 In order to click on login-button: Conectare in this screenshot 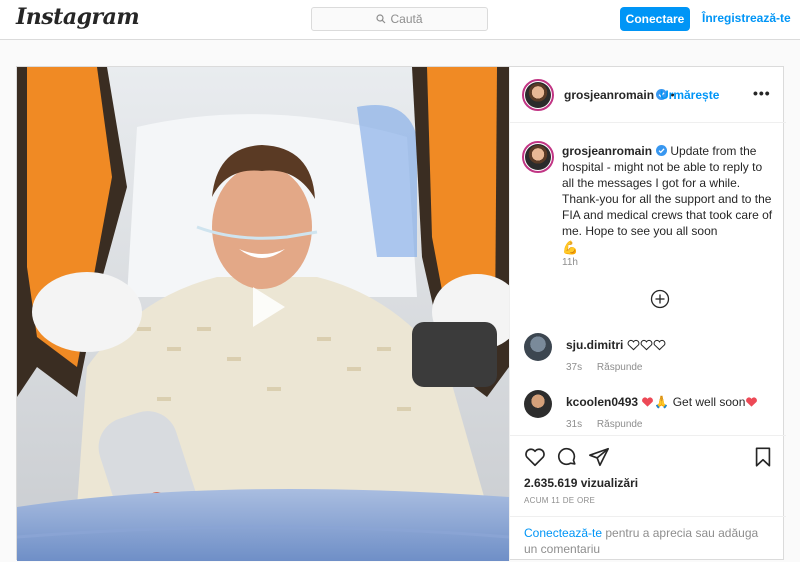, I will do `click(655, 19)`.